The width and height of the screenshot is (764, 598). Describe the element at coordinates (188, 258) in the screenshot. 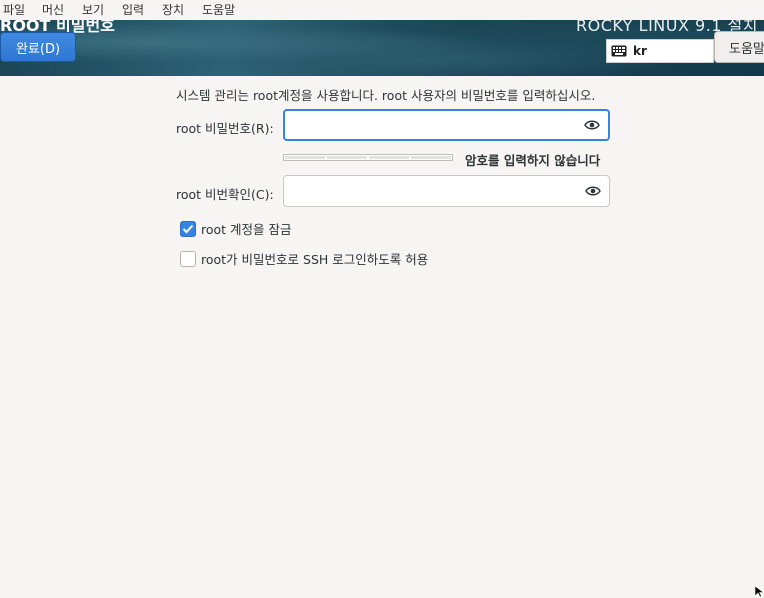

I see `allow-ssh-checkbox` at that location.